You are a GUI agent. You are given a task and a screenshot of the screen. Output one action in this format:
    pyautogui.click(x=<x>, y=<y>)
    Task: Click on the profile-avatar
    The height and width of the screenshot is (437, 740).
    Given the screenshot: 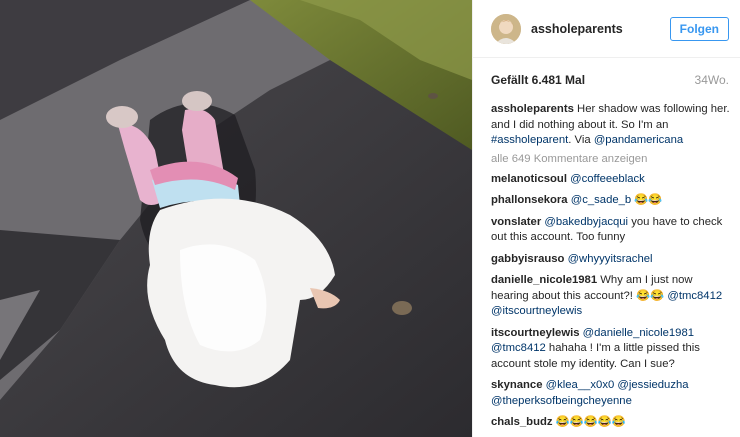 What is the action you would take?
    pyautogui.click(x=506, y=28)
    